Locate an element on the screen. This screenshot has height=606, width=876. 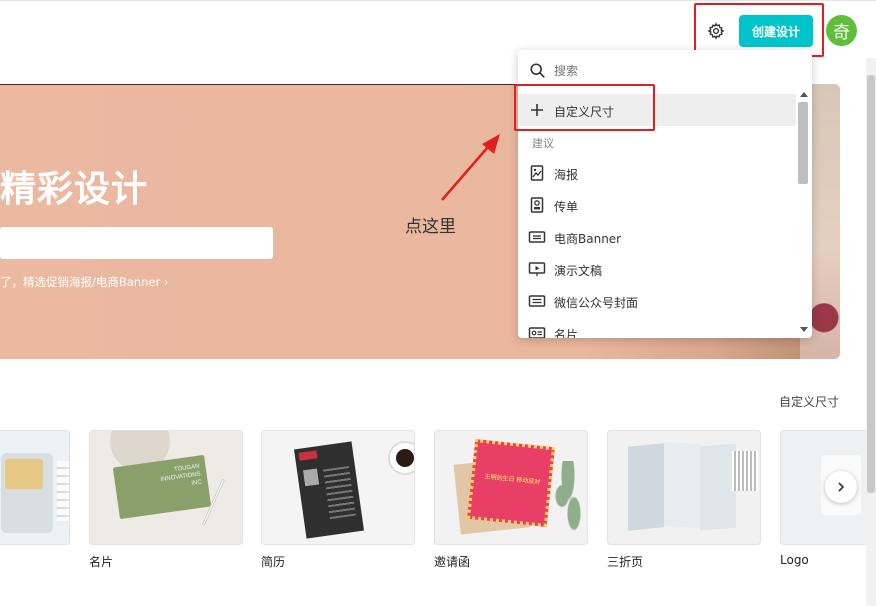
template-card-trifold is located at coordinates (684, 487).